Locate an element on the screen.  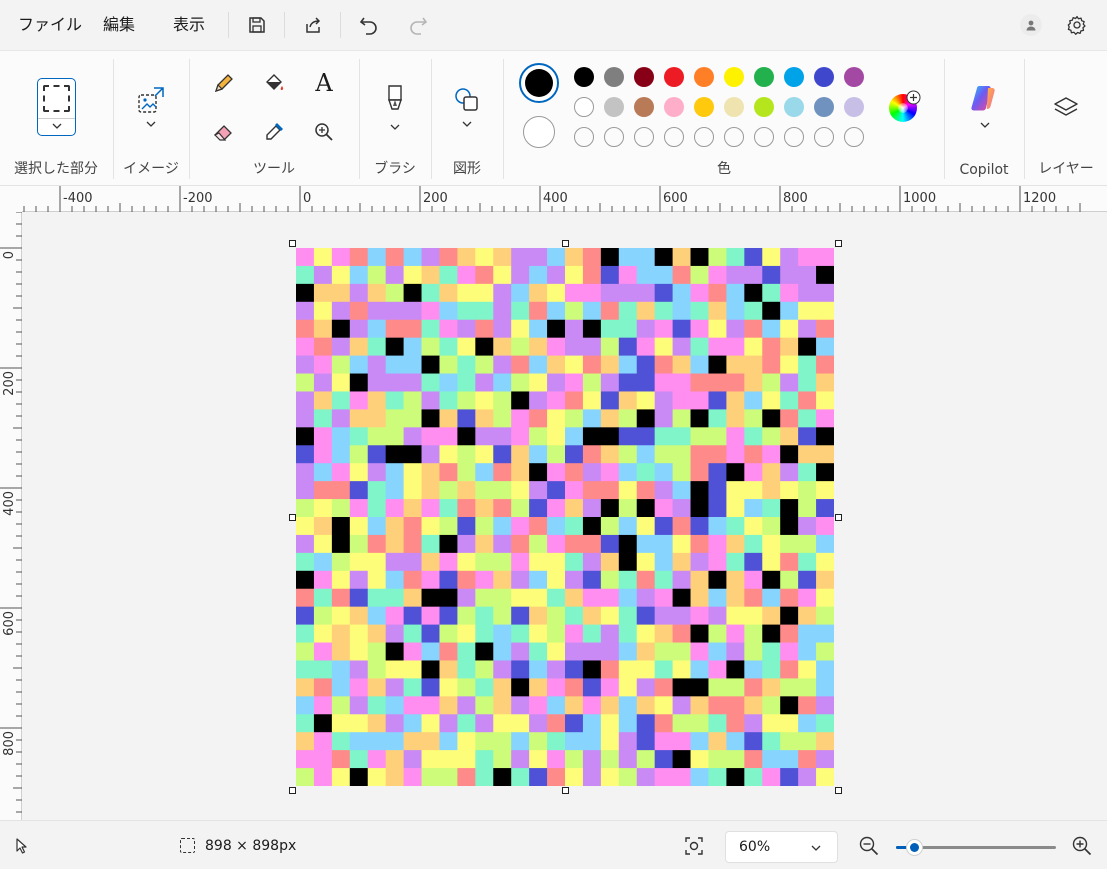
save-icon is located at coordinates (257, 25).